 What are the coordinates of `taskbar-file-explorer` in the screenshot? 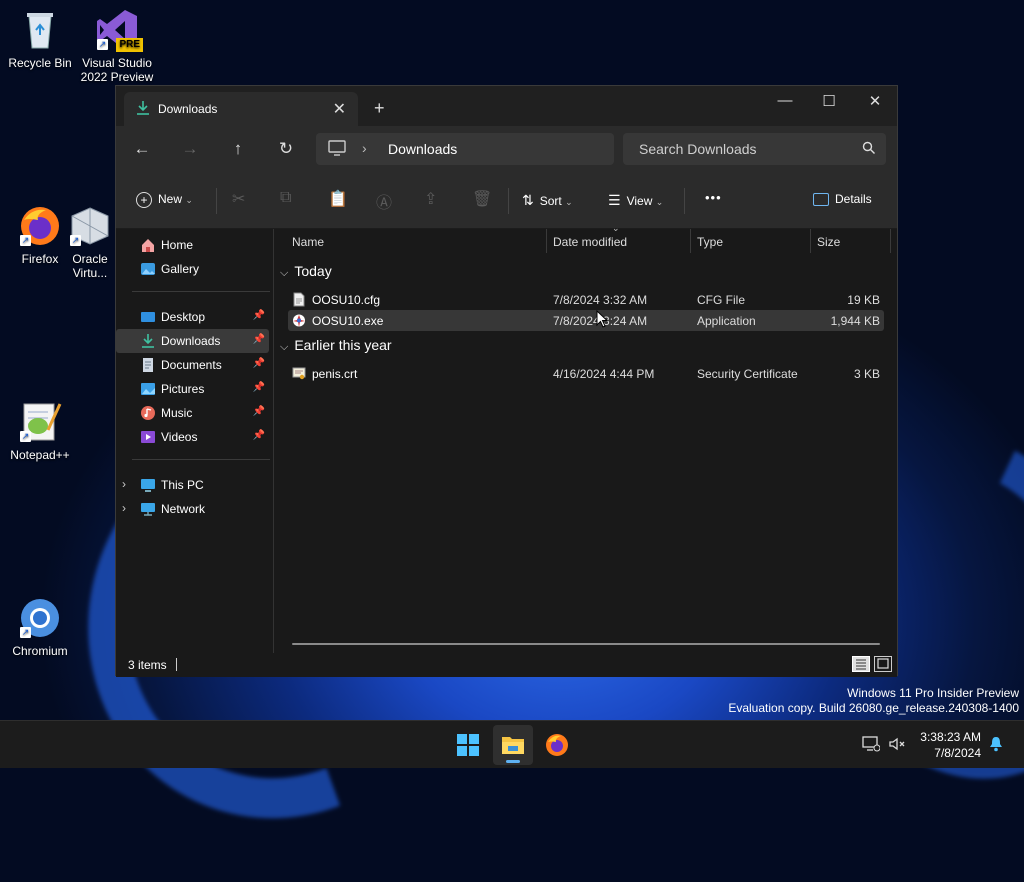 It's located at (513, 745).